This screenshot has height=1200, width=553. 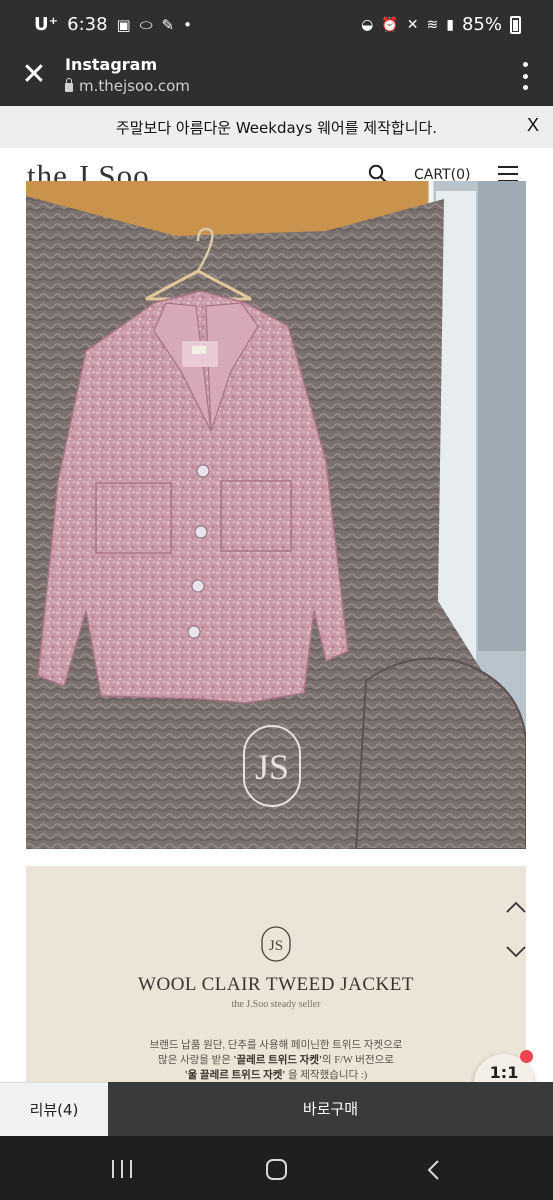 I want to click on description-line-3: '울 끌레르 트위드 자켓' 을 제작했습니다 :), so click(x=276, y=1075).